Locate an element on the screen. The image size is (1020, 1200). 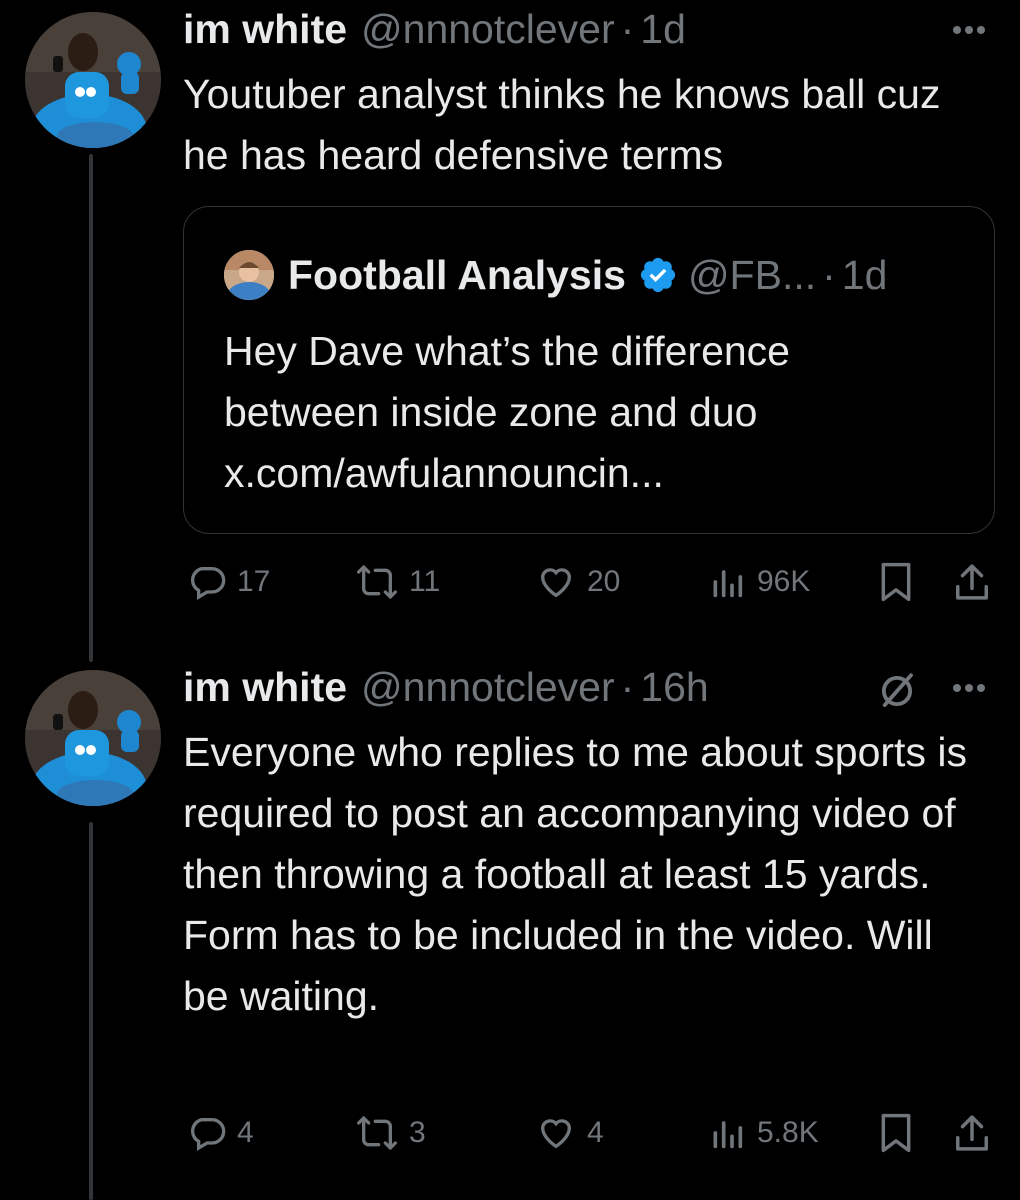
tweet-header: im white @nnnotclever · 16h is located at coordinates (589, 691).